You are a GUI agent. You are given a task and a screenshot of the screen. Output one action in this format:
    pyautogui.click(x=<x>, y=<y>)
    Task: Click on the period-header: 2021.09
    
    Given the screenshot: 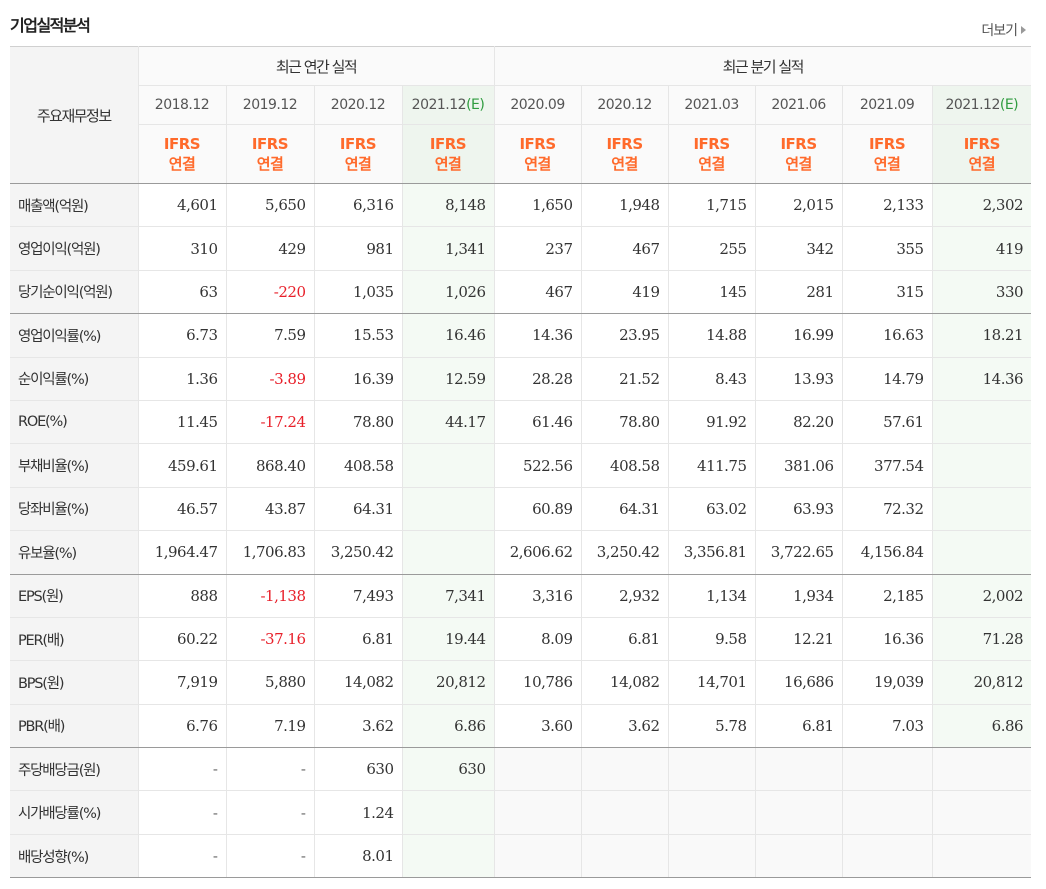 What is the action you would take?
    pyautogui.click(x=887, y=105)
    